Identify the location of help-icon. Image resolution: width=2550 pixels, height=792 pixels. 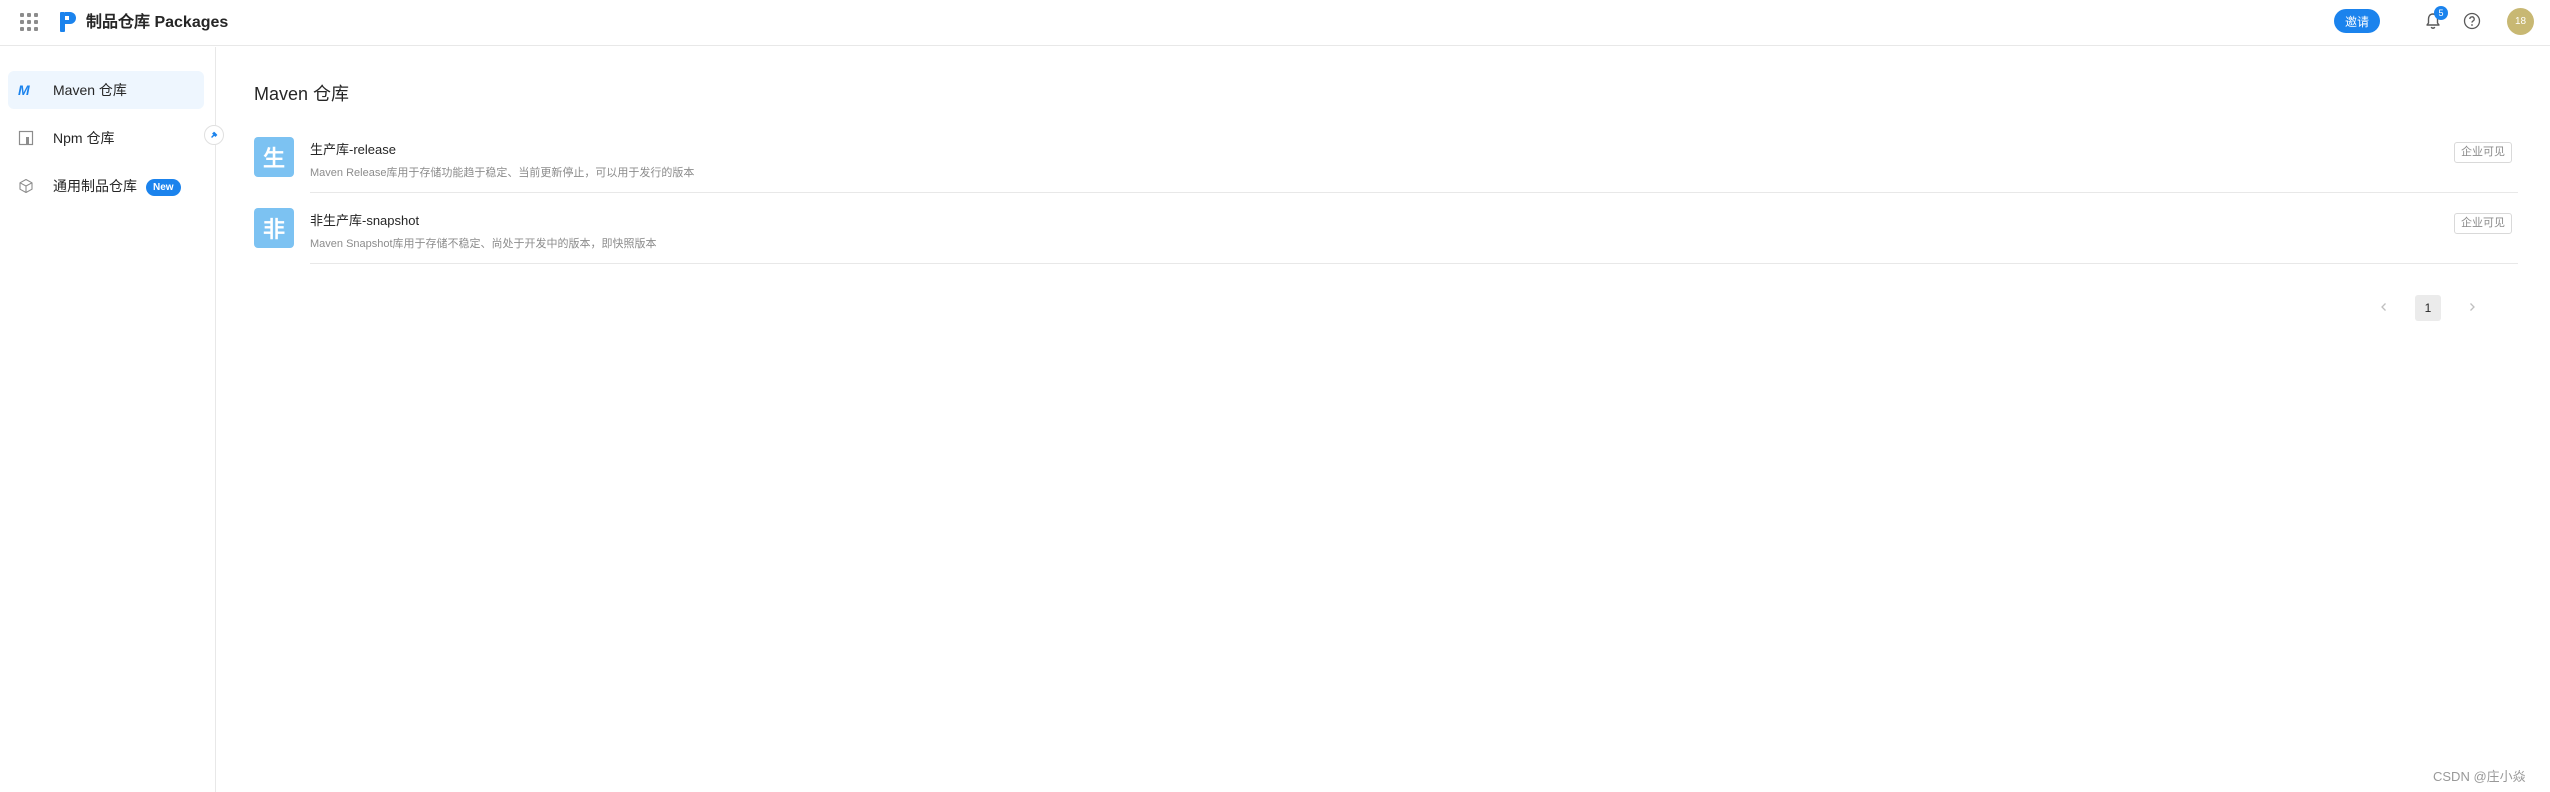
(2472, 21).